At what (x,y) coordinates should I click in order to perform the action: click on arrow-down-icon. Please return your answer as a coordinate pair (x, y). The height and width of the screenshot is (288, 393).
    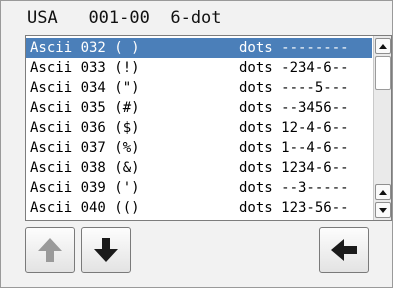
    Looking at the image, I should click on (106, 250).